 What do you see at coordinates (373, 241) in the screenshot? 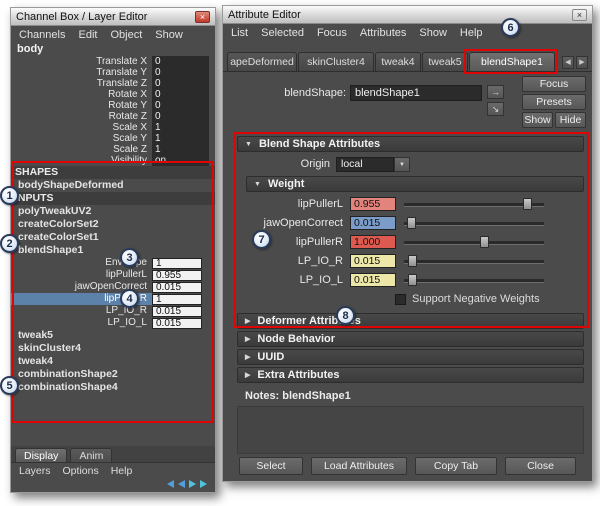
I see `weight-value-field: 1.000` at bounding box center [373, 241].